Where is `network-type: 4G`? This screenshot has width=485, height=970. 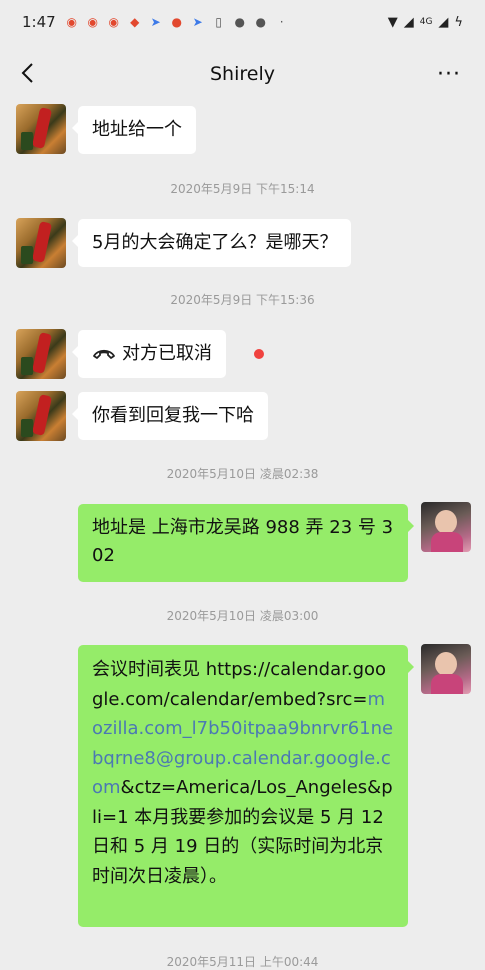 network-type: 4G is located at coordinates (426, 22).